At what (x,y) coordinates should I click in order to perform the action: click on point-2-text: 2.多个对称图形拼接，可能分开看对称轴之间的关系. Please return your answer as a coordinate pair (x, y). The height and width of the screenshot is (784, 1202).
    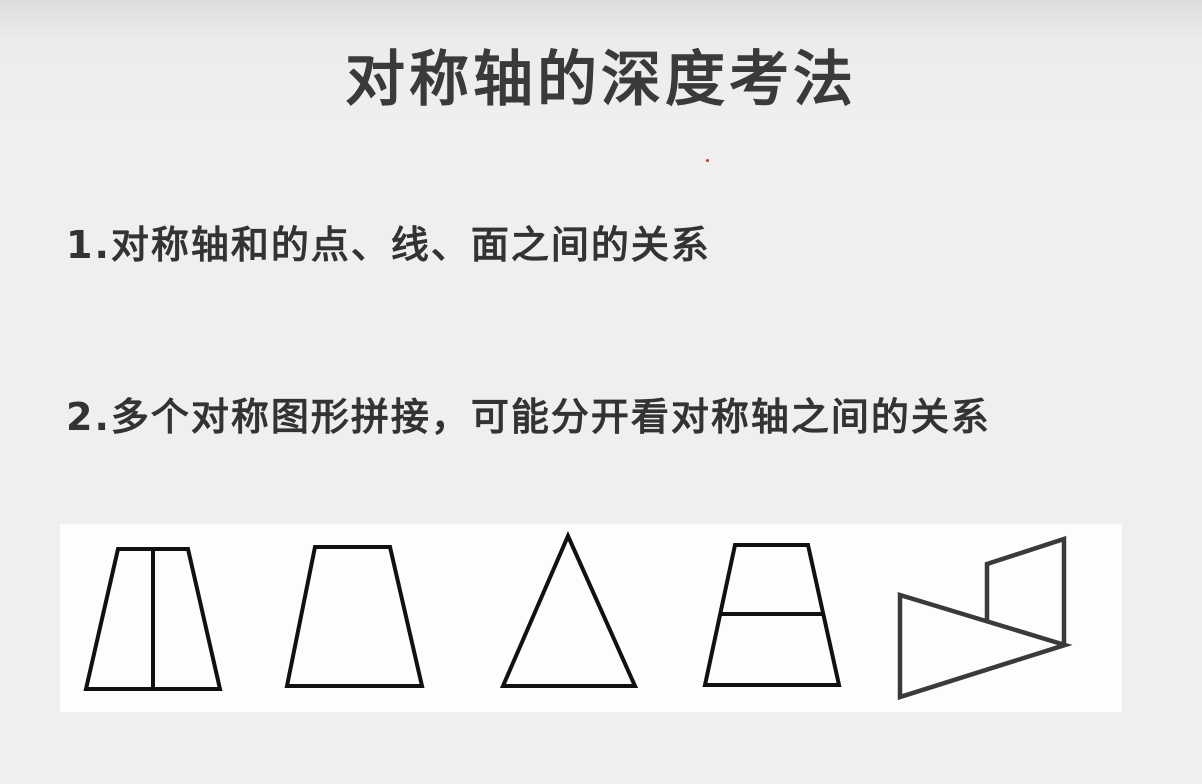
    Looking at the image, I should click on (528, 417).